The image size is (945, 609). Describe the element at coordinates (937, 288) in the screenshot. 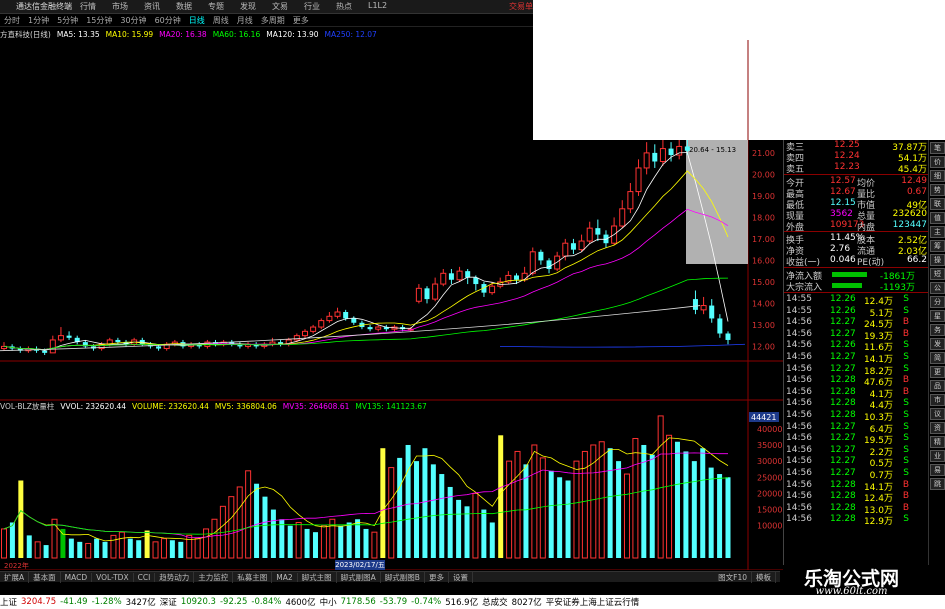

I see `side-tab: 公` at that location.